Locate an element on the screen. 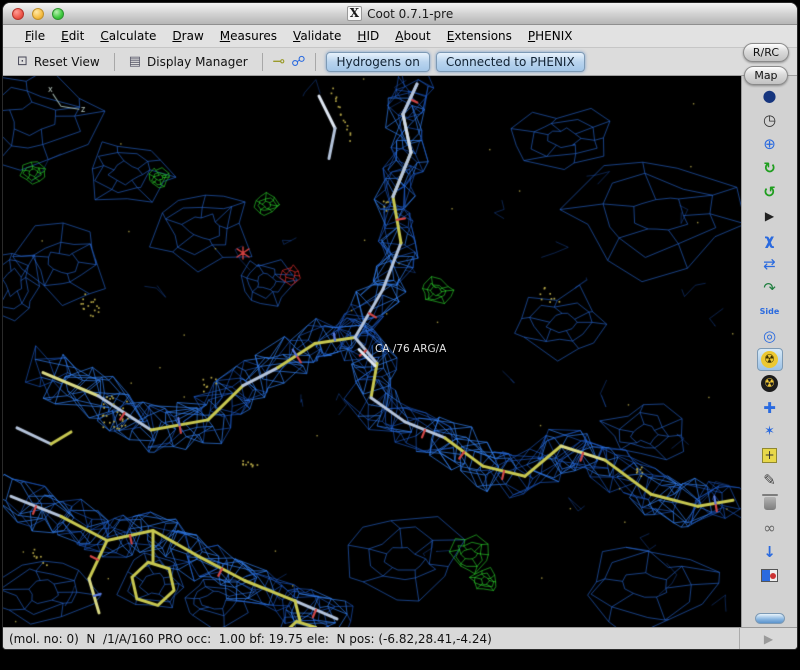 The width and height of the screenshot is (800, 670). x11-icon: X is located at coordinates (354, 13).